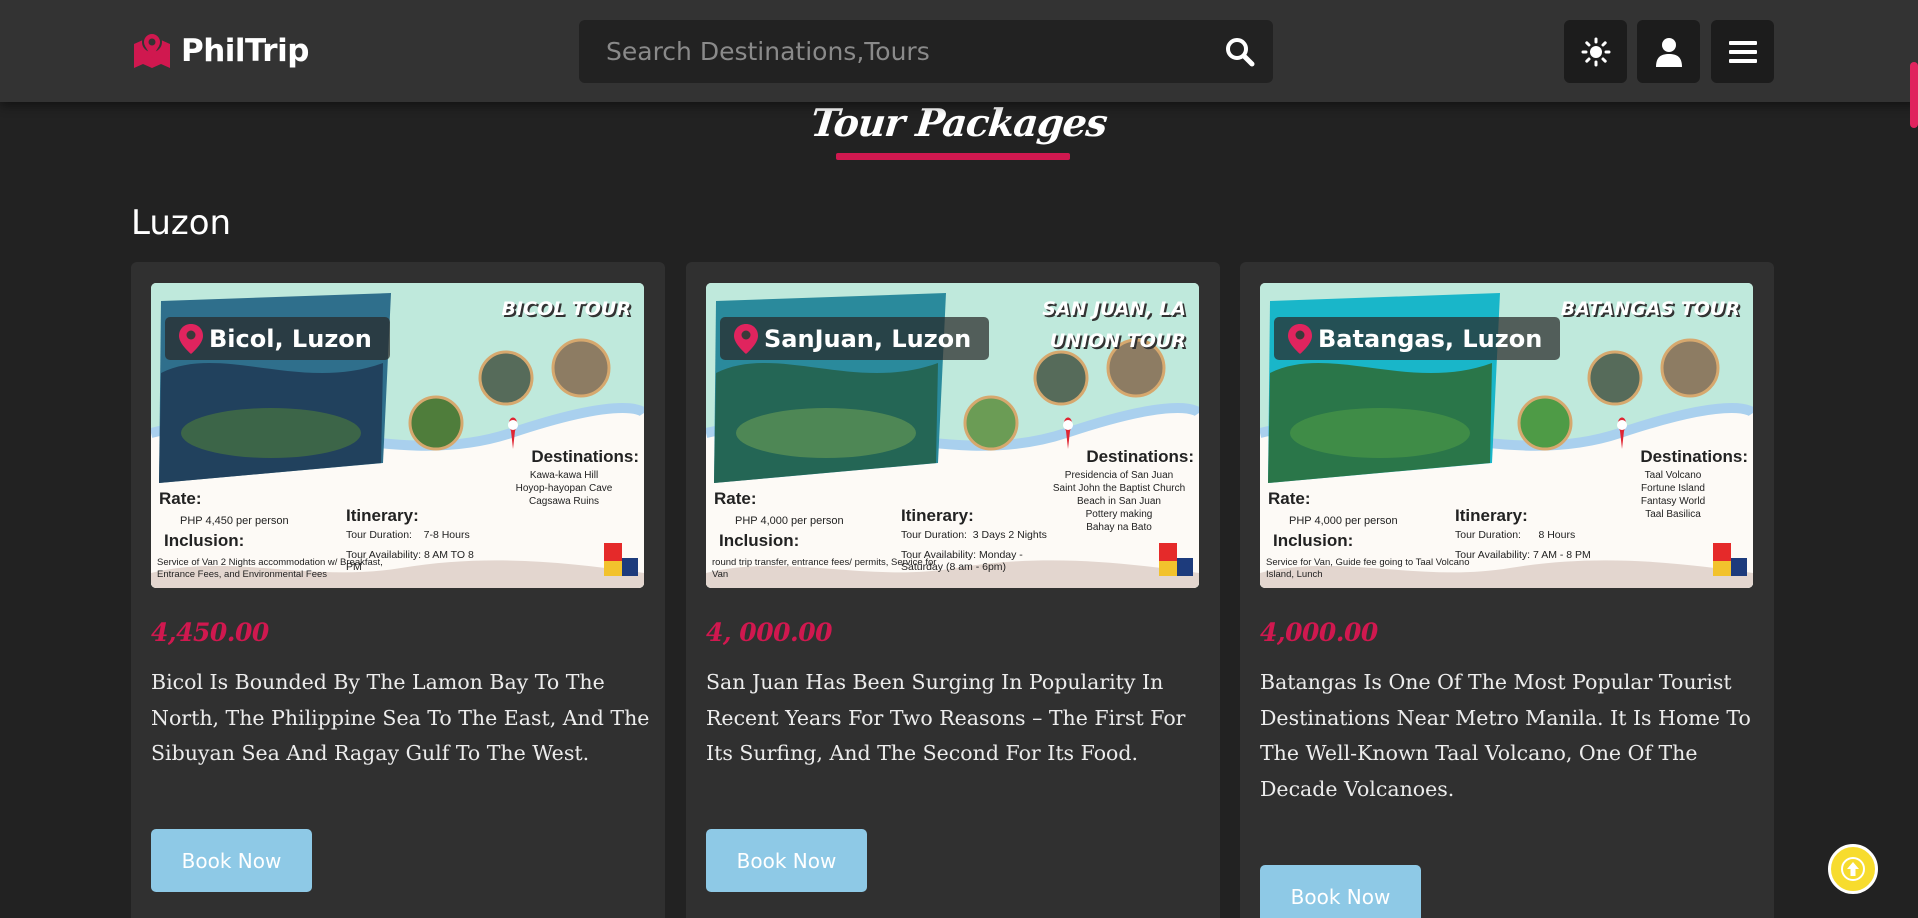 This screenshot has width=1918, height=918. I want to click on section-title-wrap: Tour Packages, so click(959, 122).